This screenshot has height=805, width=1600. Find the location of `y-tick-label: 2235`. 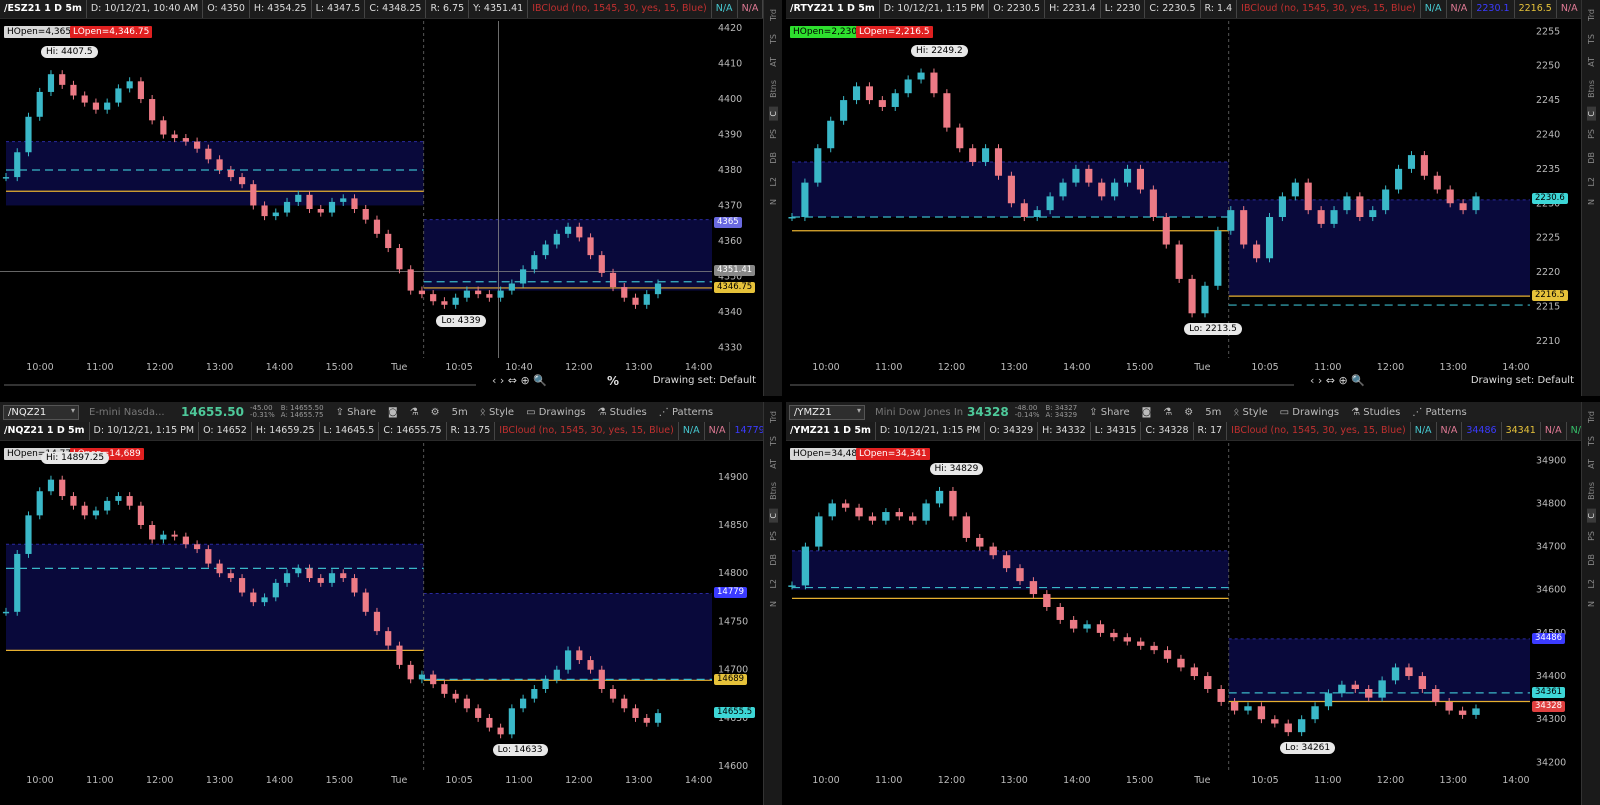

y-tick-label: 2235 is located at coordinates (1548, 169).